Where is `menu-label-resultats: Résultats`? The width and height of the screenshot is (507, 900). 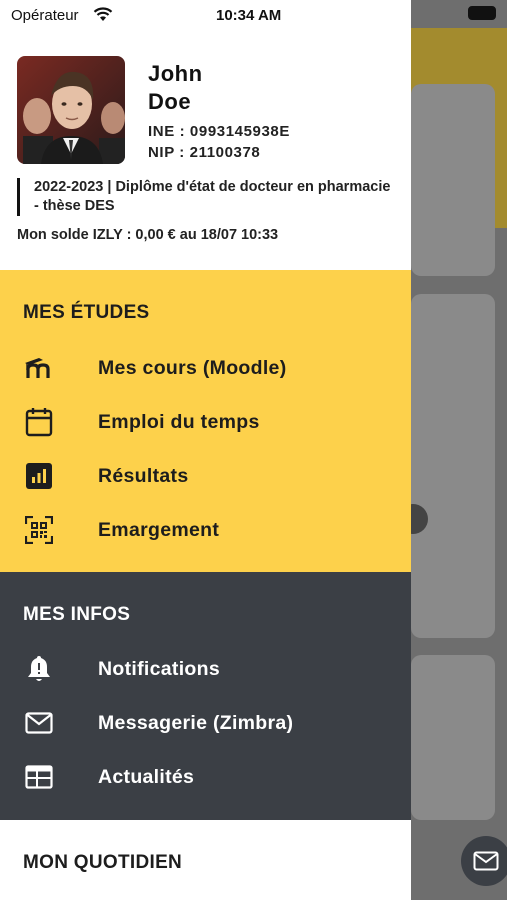 menu-label-resultats: Résultats is located at coordinates (143, 475).